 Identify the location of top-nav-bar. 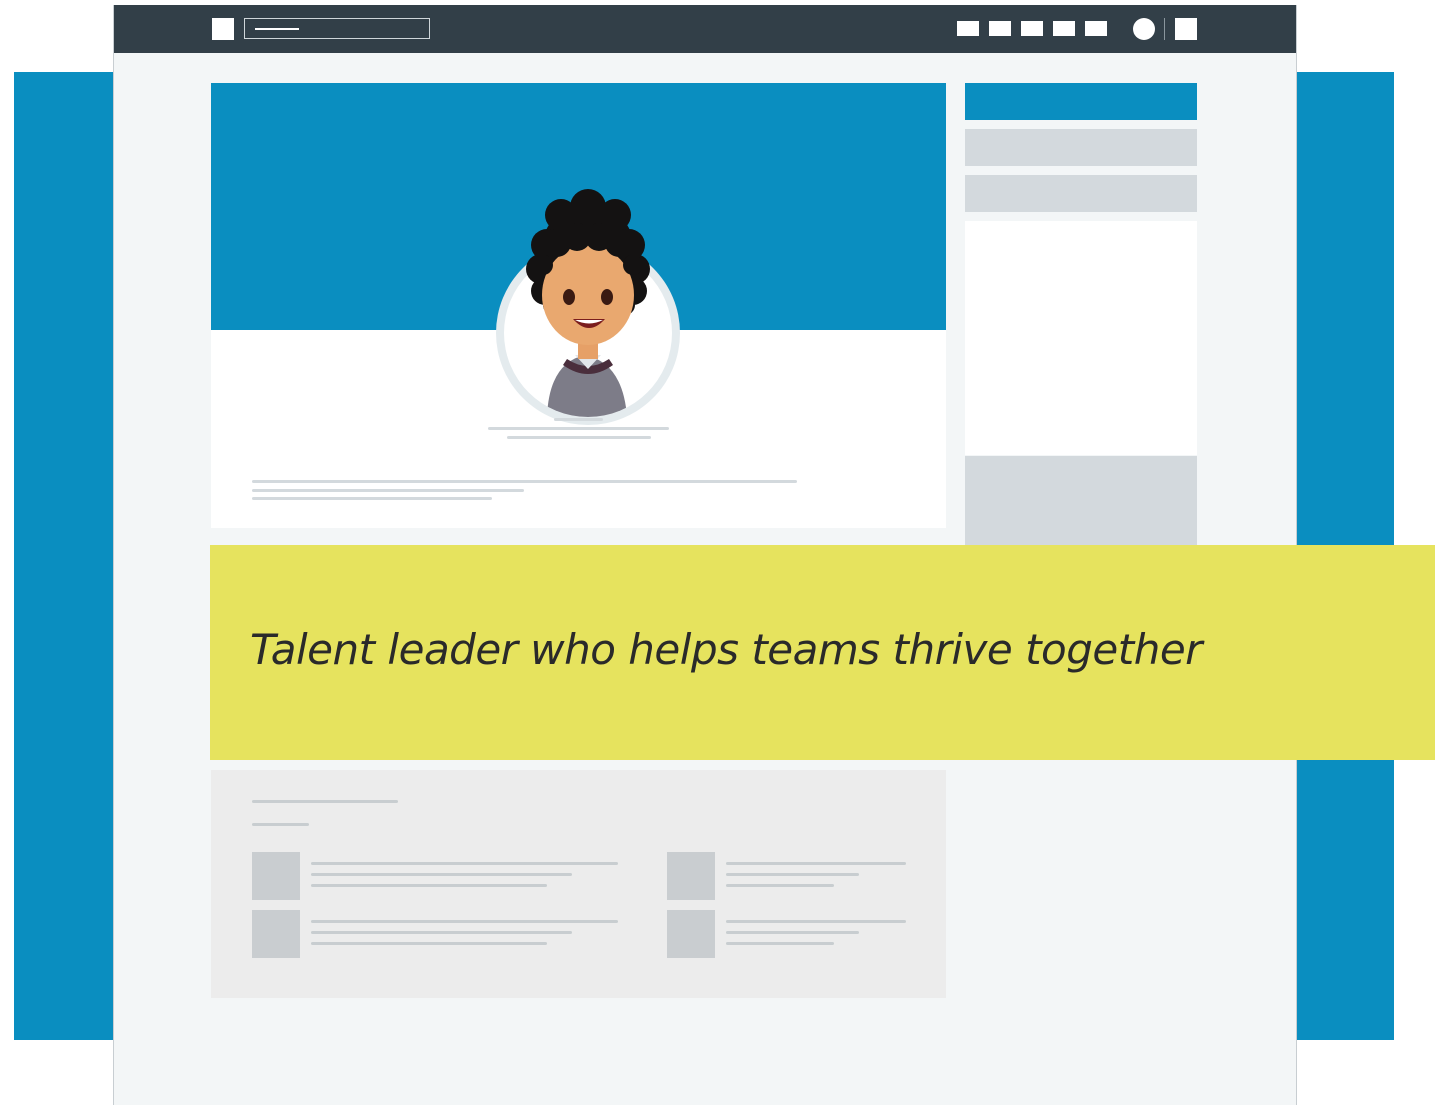
(705, 29).